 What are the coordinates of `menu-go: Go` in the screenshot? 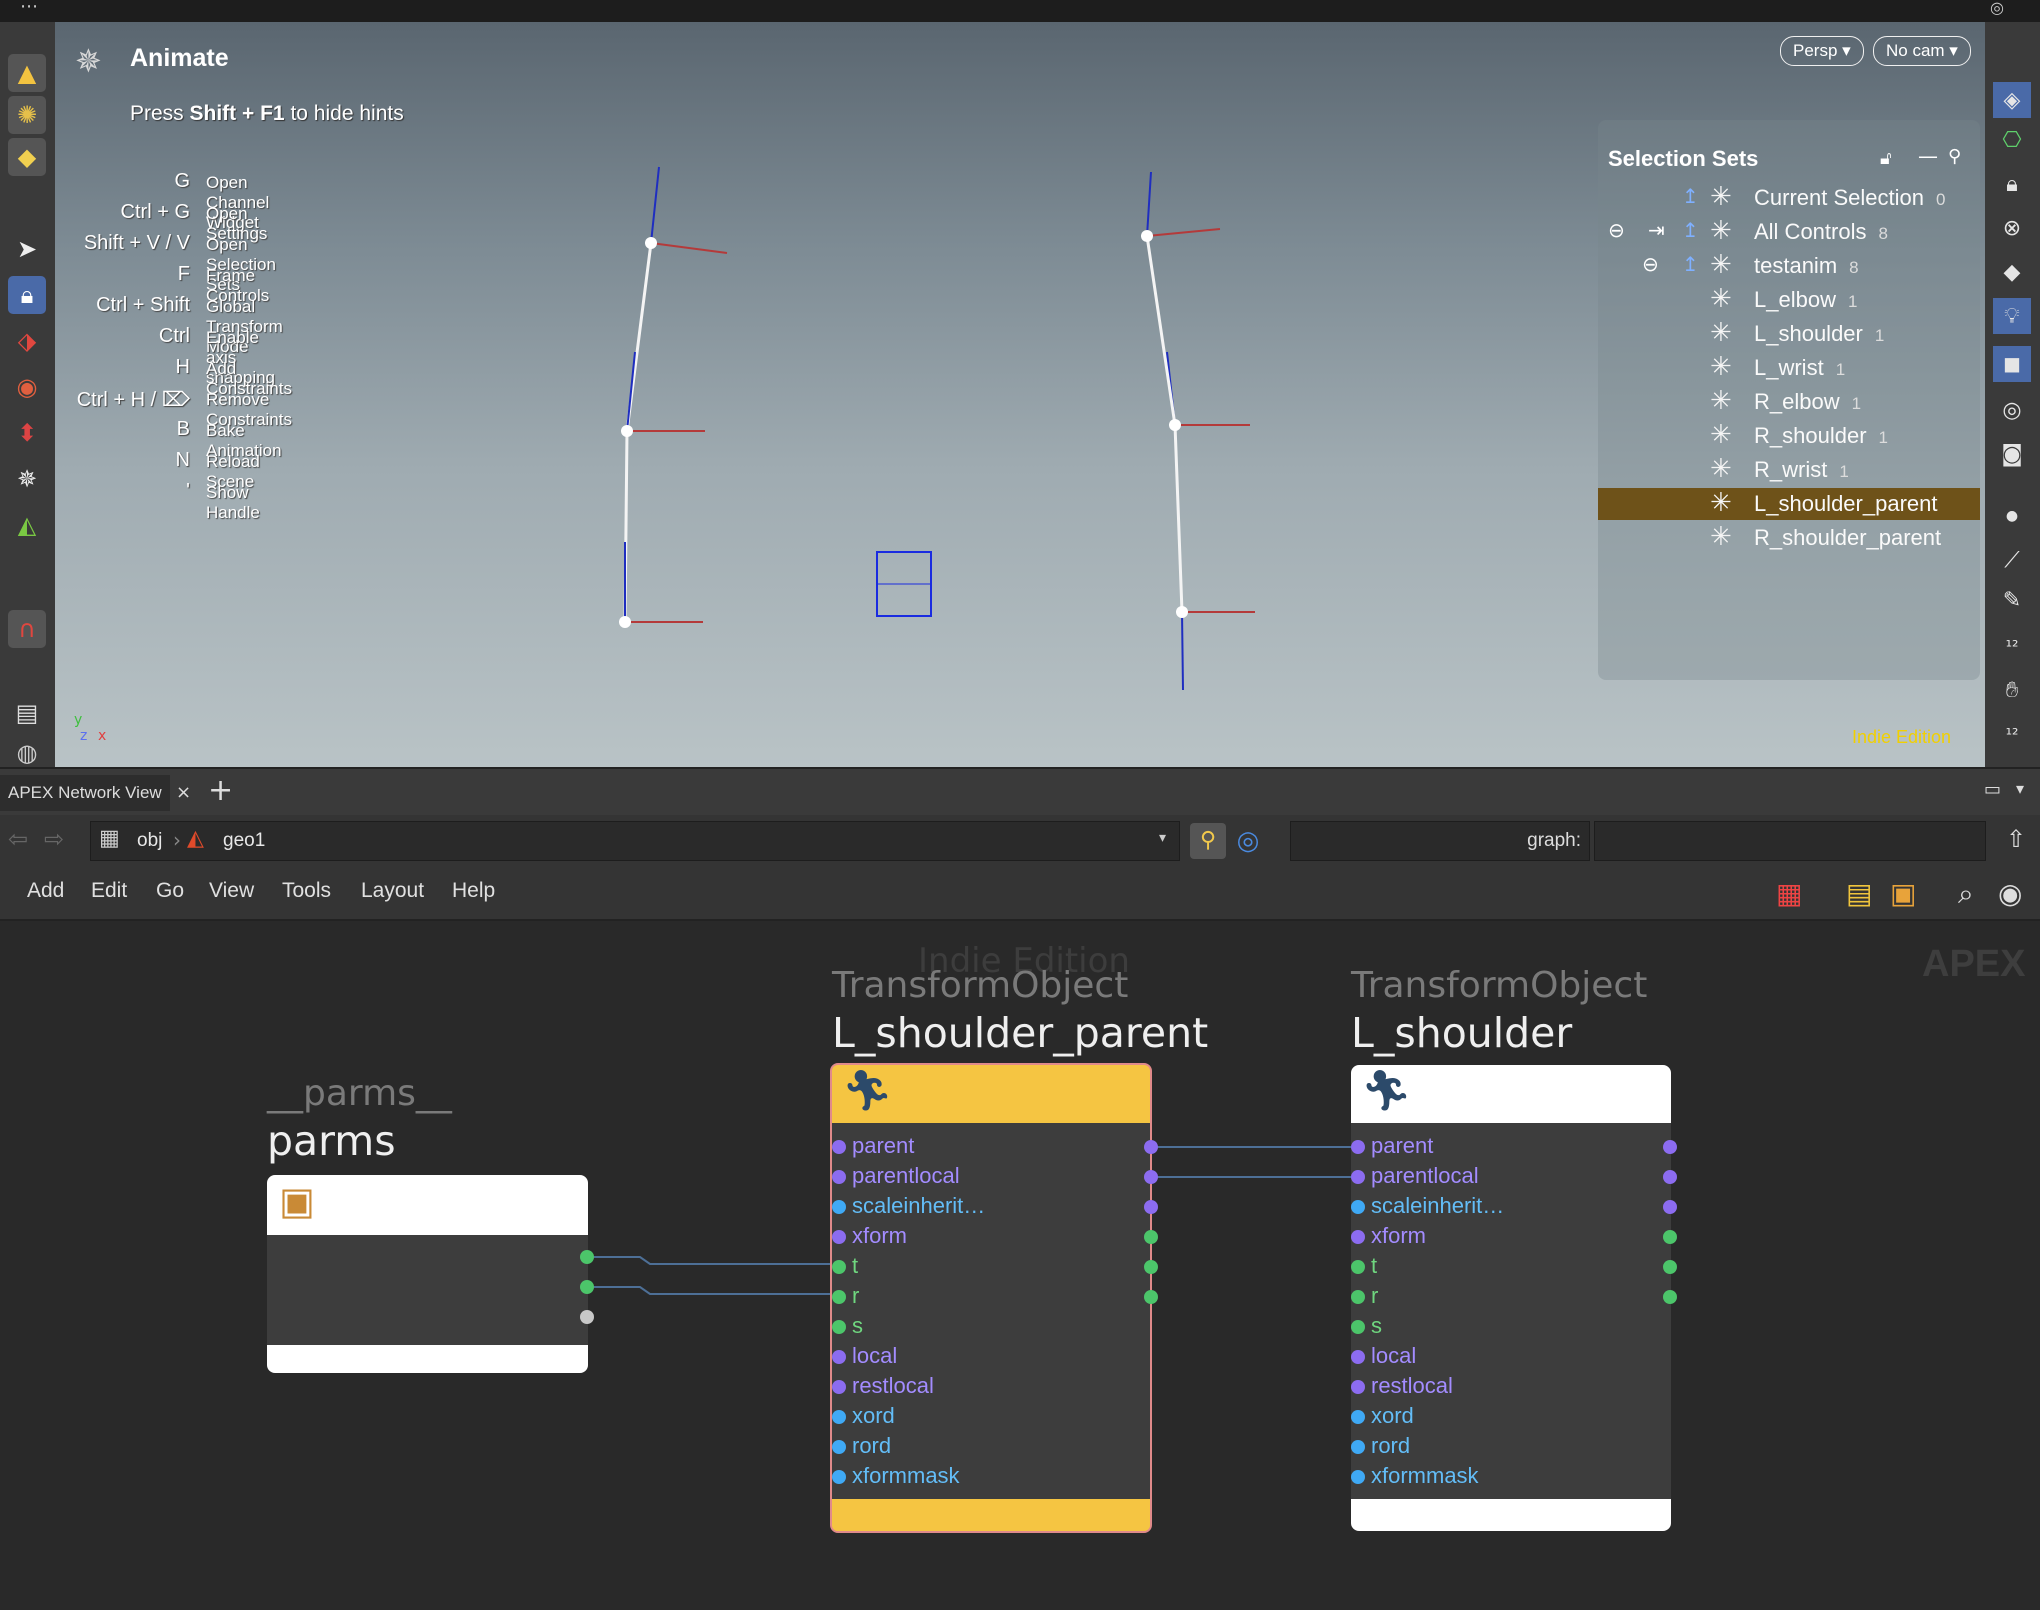 It's located at (170, 891).